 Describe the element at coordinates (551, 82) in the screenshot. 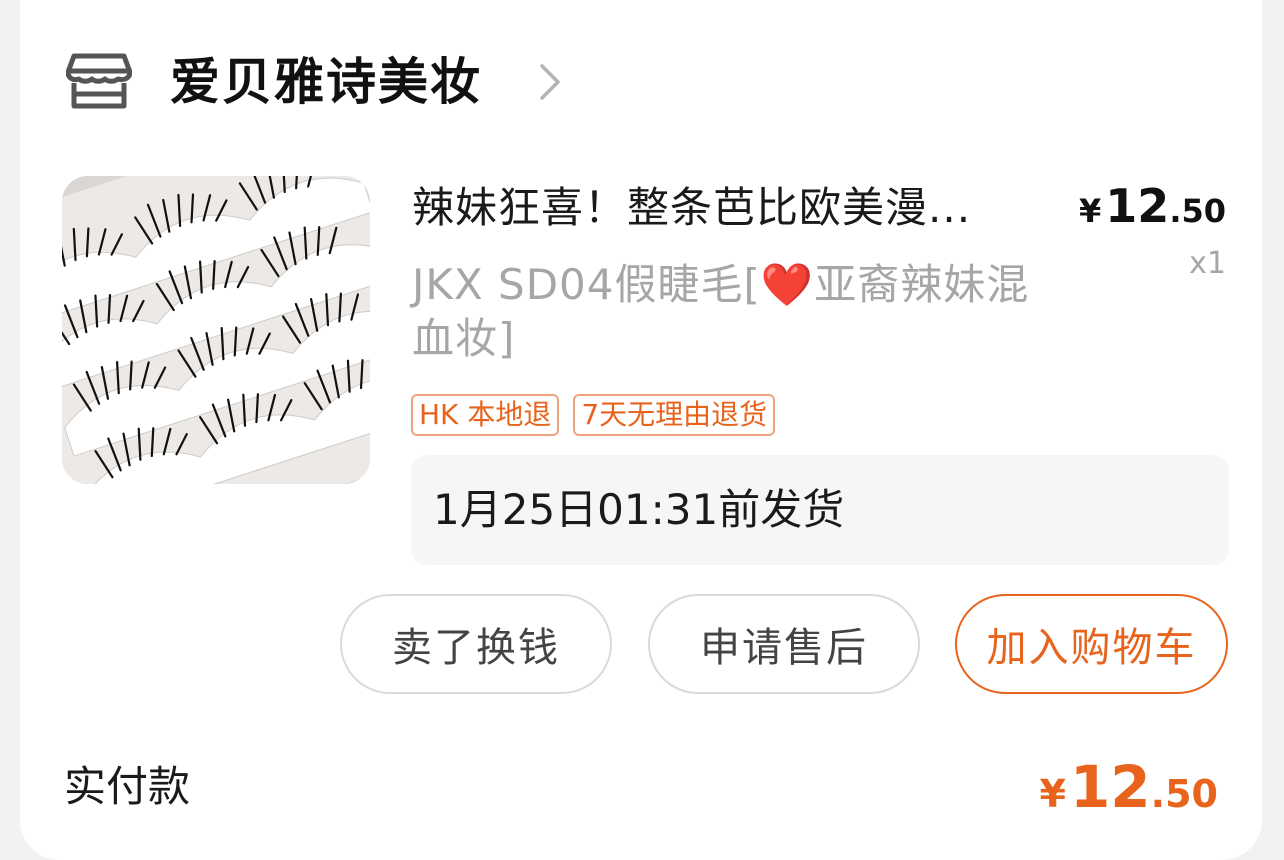

I see `chevron-right-icon` at that location.